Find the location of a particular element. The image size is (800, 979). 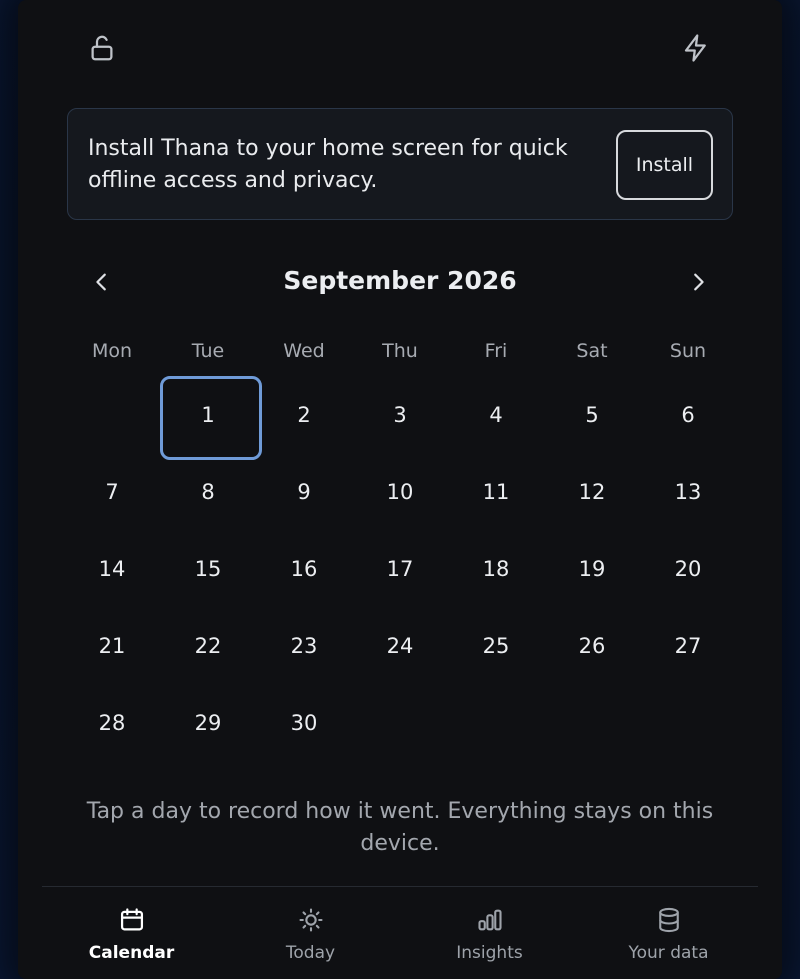

calendar-day: 17 is located at coordinates (400, 568).